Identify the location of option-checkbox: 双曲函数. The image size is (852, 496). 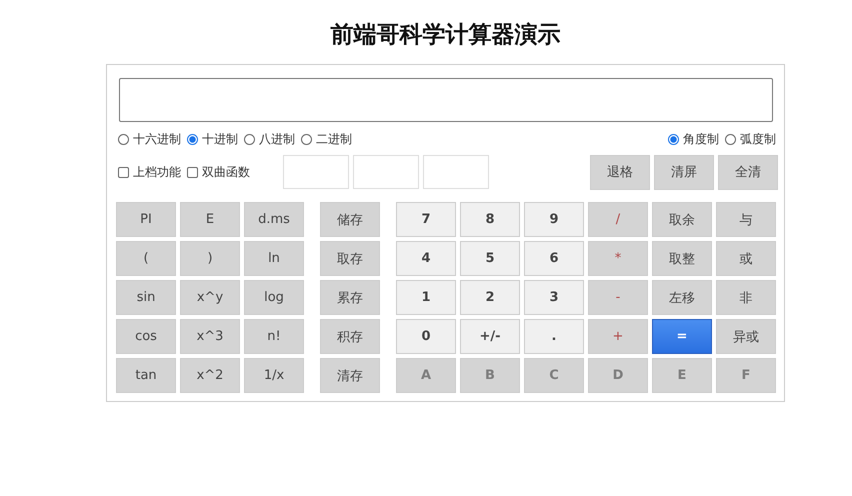
(218, 172).